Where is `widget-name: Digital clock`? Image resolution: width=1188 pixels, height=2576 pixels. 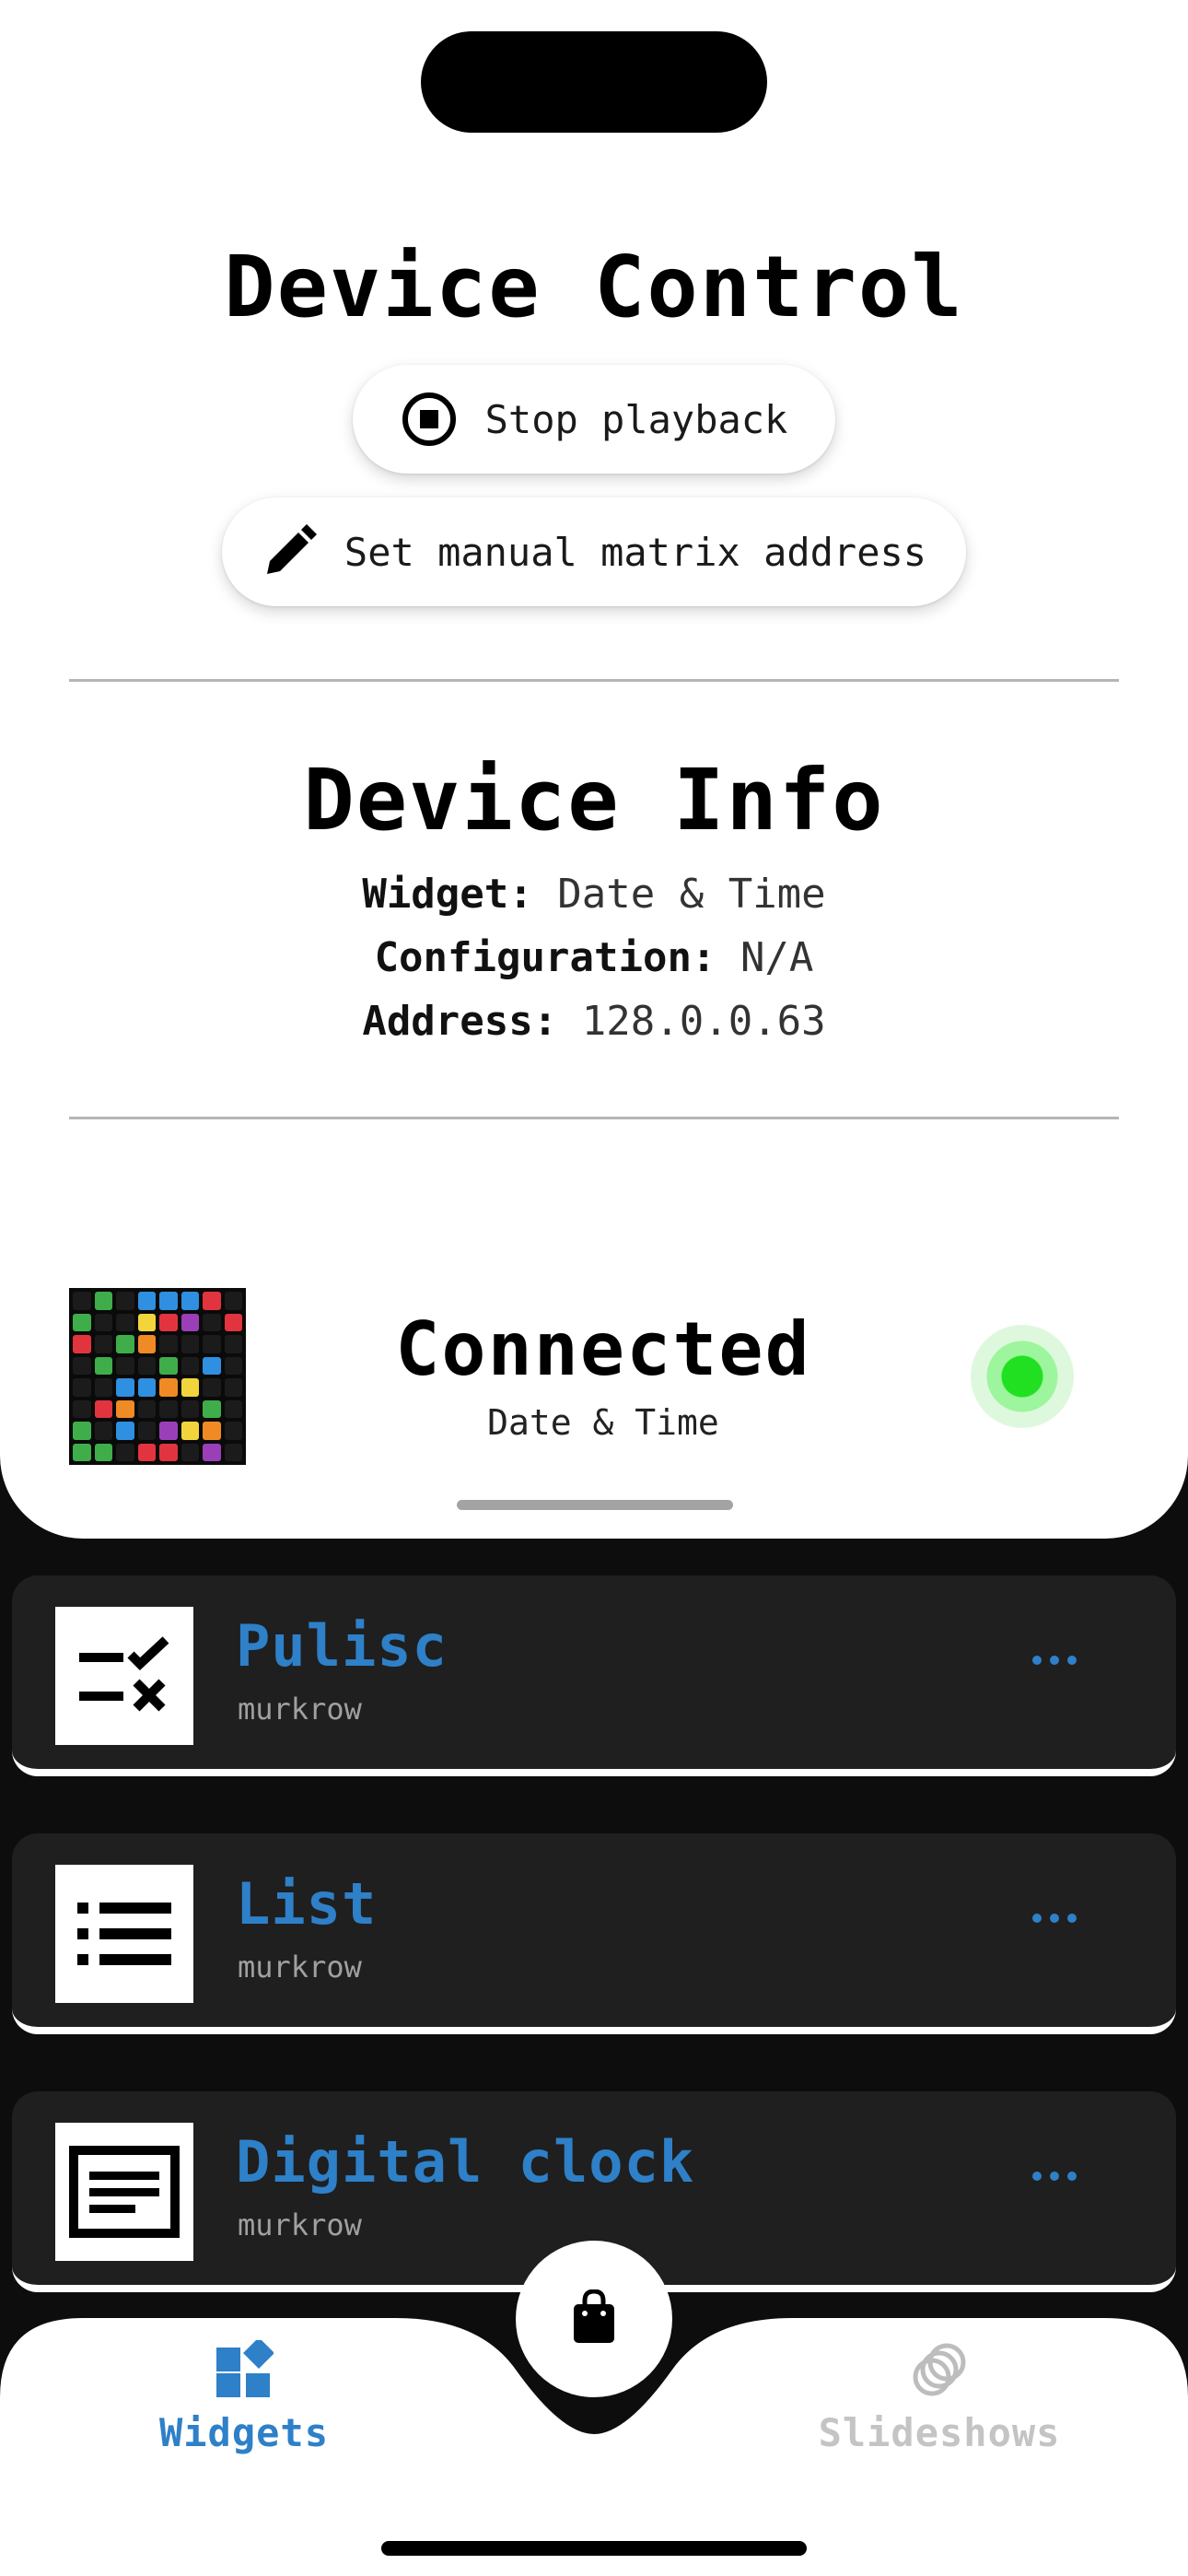
widget-name: Digital clock is located at coordinates (465, 2161).